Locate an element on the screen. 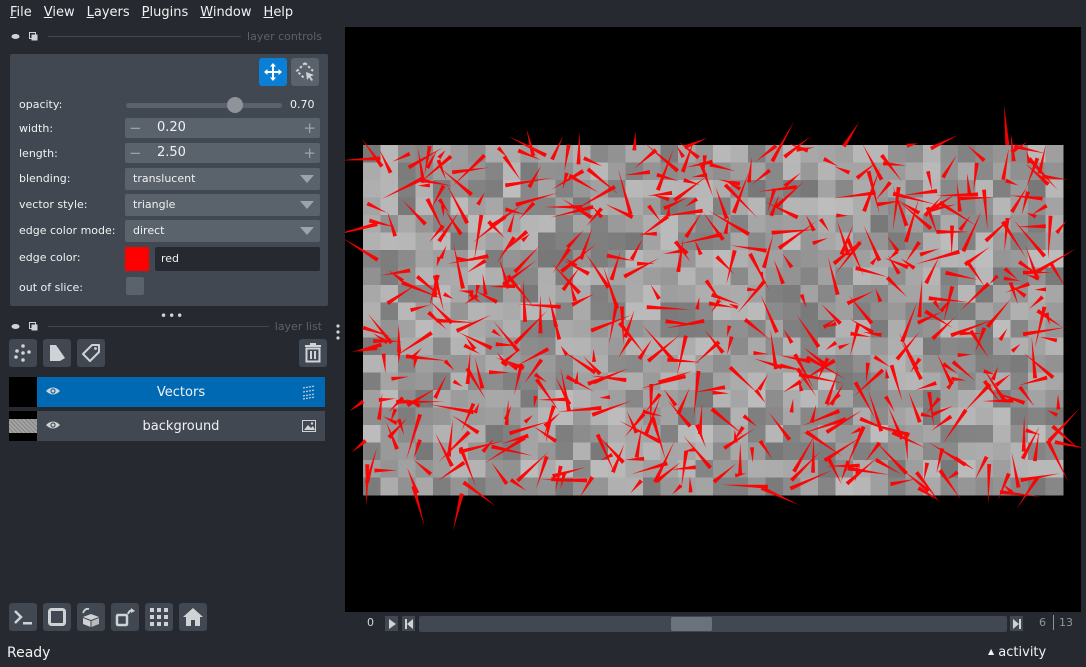 Image resolution: width=1086 pixels, height=667 pixels. edge-color-swatch is located at coordinates (137, 259).